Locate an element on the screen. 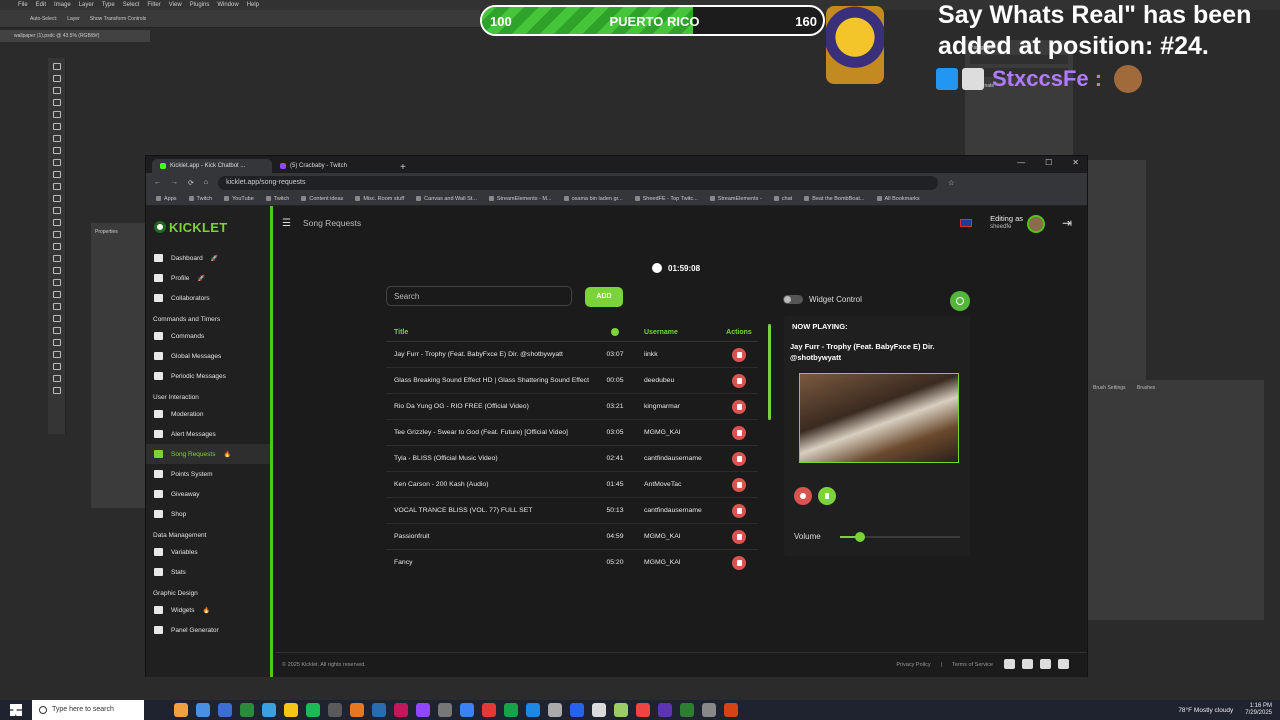  brushes-tab: Brushes is located at coordinates (1146, 388).